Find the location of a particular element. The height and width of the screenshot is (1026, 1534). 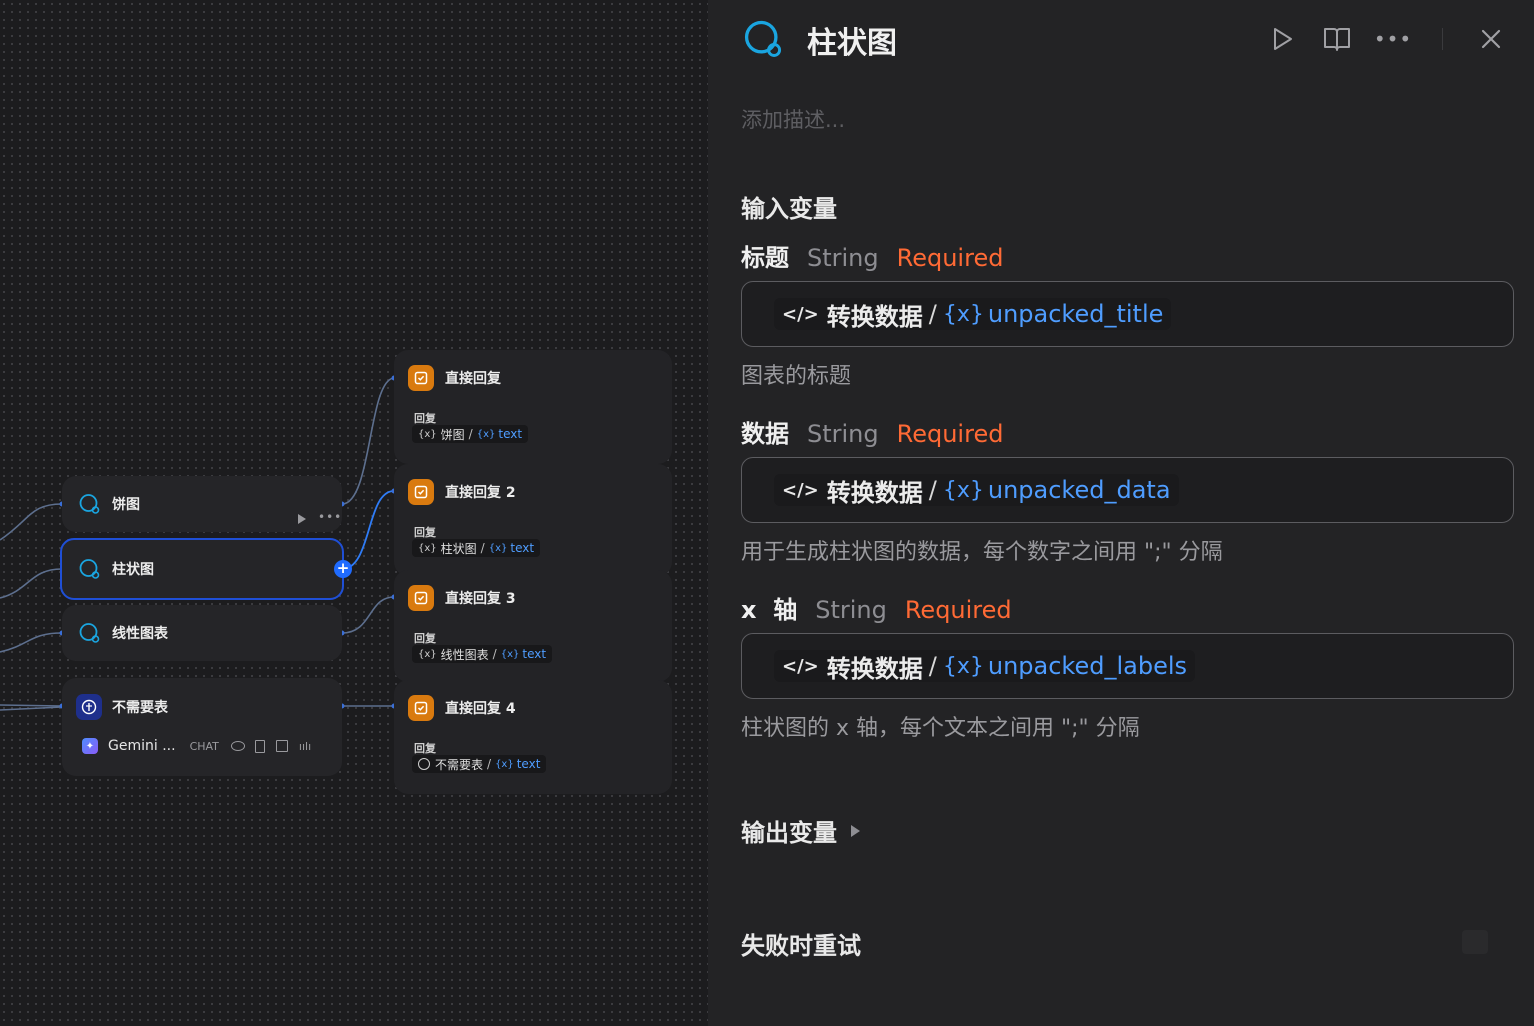

variable-reference-chip: </> 转换数据 / {x} unpacked_labels is located at coordinates (985, 666).